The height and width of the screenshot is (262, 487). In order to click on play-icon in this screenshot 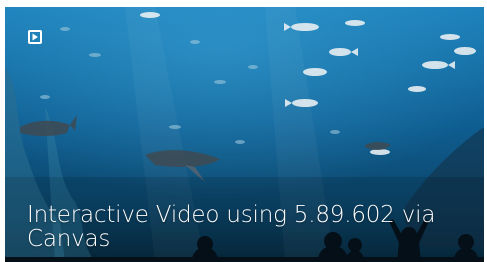, I will do `click(35, 37)`.